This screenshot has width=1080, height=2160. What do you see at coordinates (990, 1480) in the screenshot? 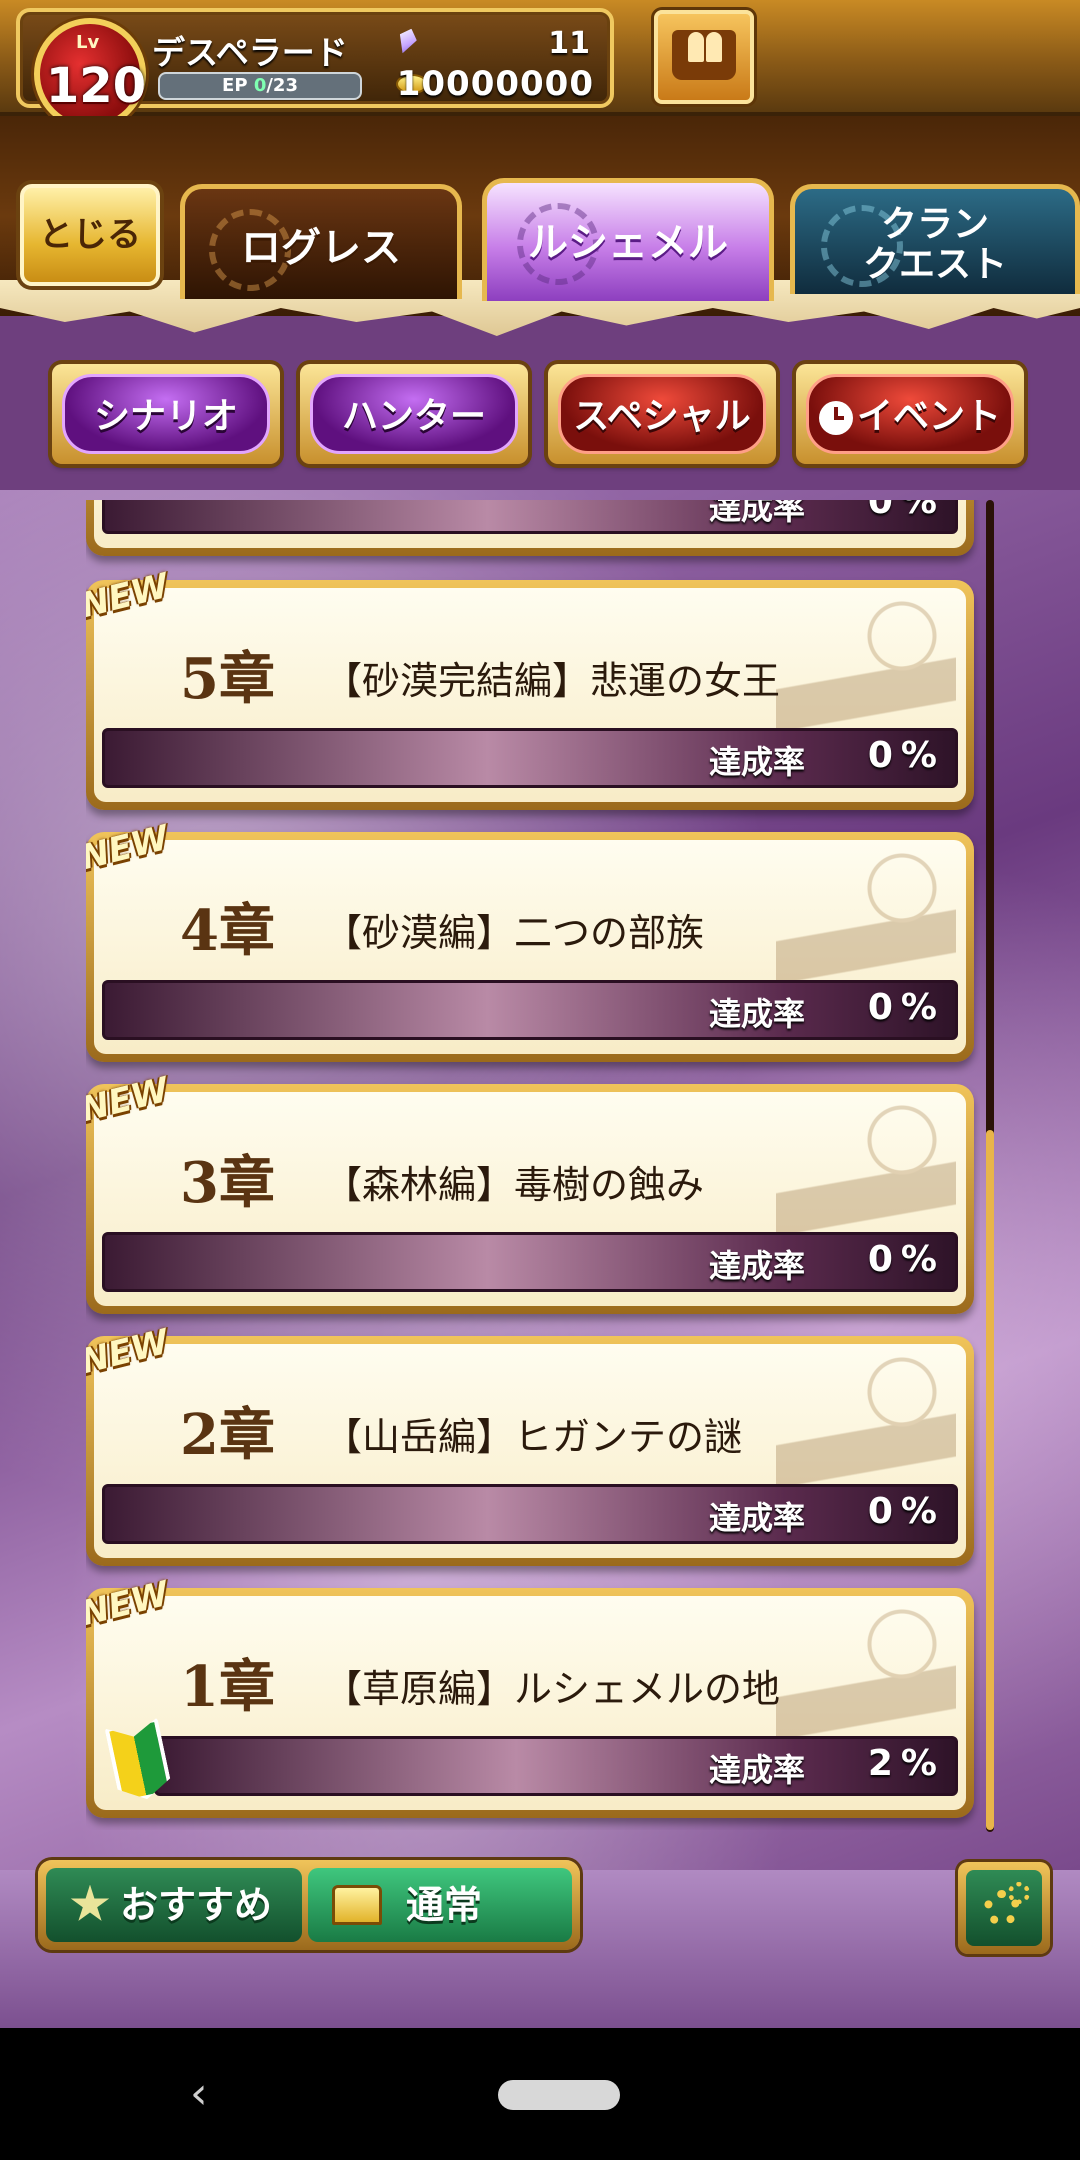
I see `scrollbar-thumb` at bounding box center [990, 1480].